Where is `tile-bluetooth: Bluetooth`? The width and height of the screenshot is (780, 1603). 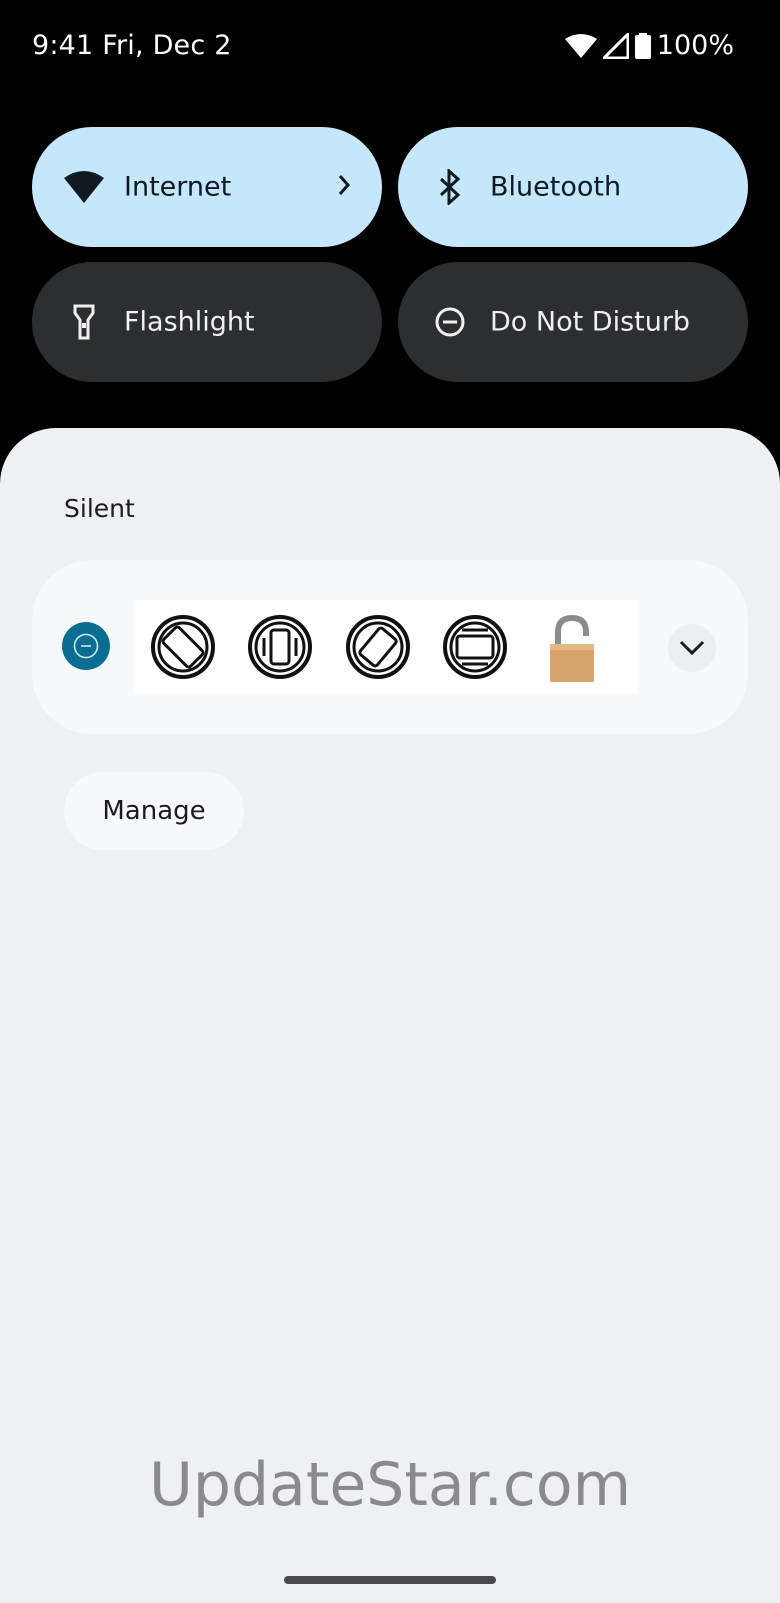 tile-bluetooth: Bluetooth is located at coordinates (573, 187).